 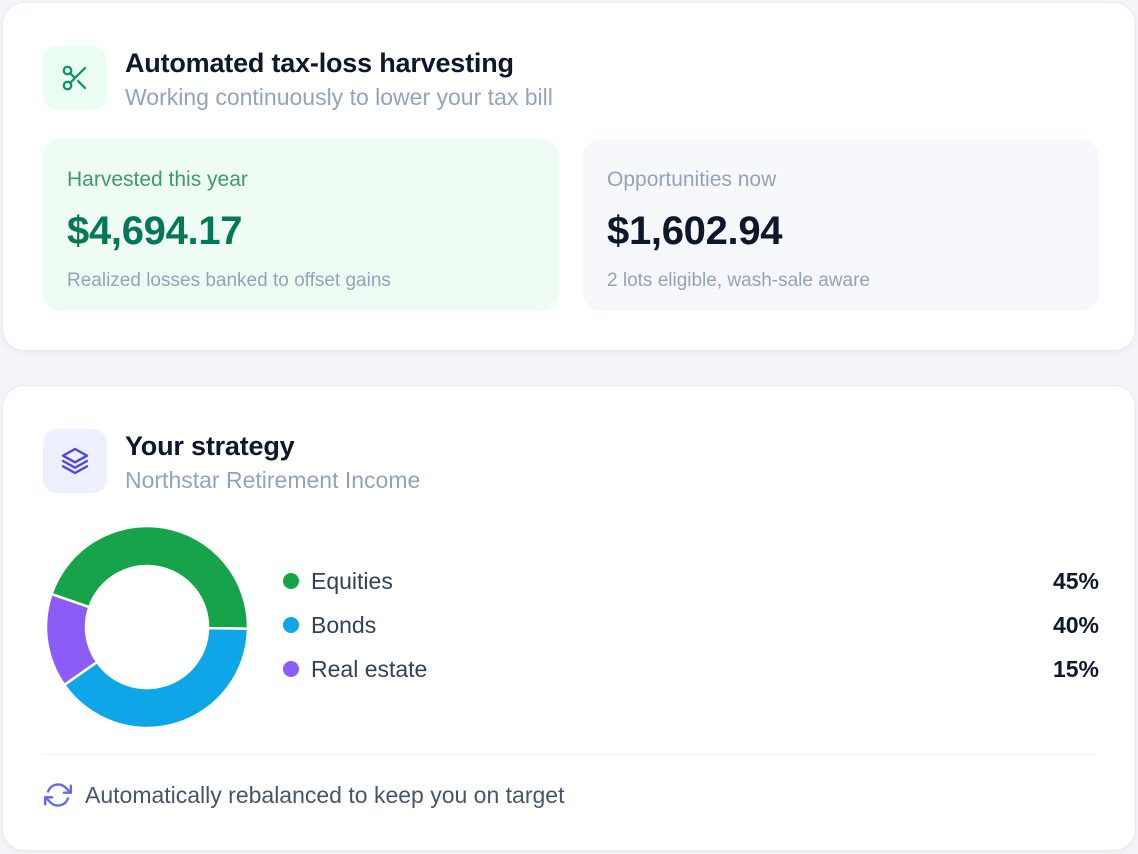 I want to click on opportunities-label: Opportunities now, so click(x=692, y=179).